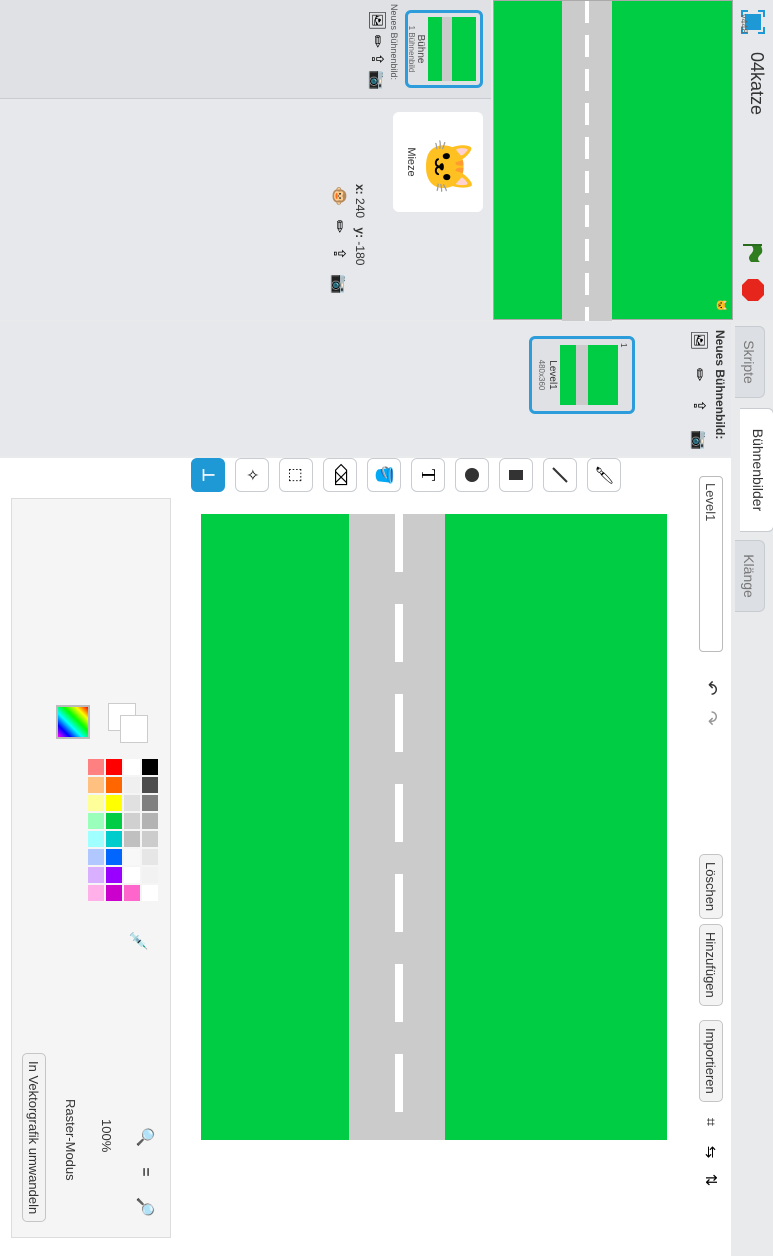 The width and height of the screenshot is (773, 1256). What do you see at coordinates (720, 385) in the screenshot?
I see `new-backdrop-heading: Neues Bühnenbild:` at bounding box center [720, 385].